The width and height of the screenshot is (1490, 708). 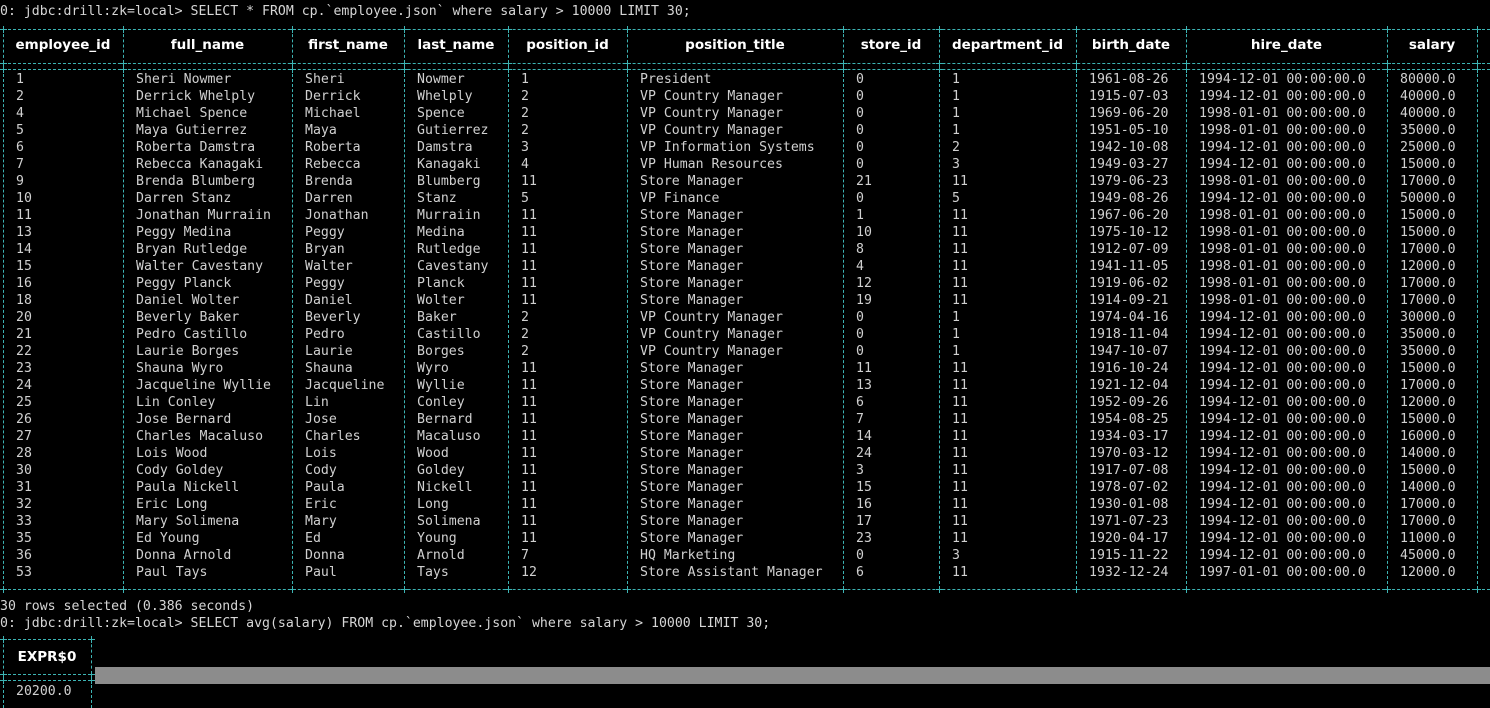 I want to click on table1-header-birth-date: birth_date, so click(x=1131, y=45).